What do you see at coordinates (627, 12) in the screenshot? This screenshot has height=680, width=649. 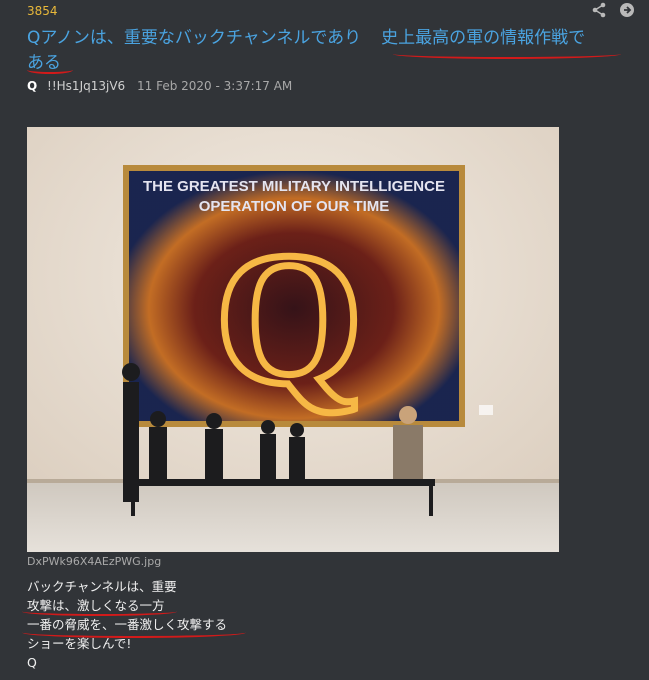 I see `arrow-right-circle-icon` at bounding box center [627, 12].